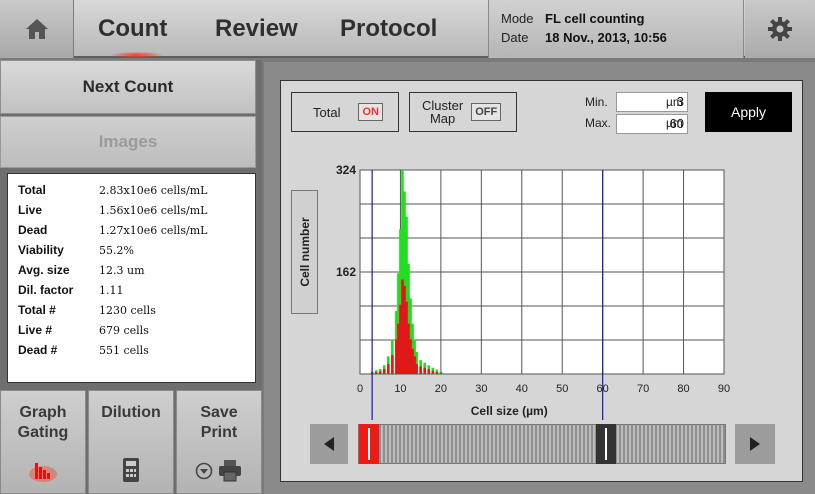 This screenshot has height=494, width=815. Describe the element at coordinates (515, 37) in the screenshot. I see `date-label: Date` at that location.